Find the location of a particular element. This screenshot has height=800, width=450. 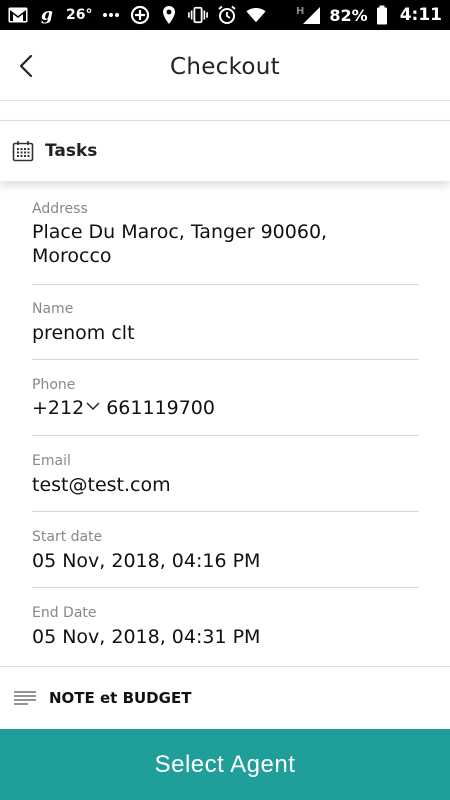

name-value: prenom clt is located at coordinates (83, 333).